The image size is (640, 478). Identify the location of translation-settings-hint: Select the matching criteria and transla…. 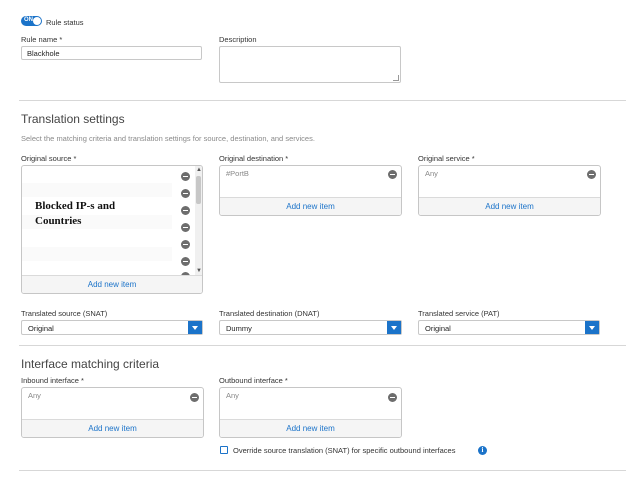
(168, 138).